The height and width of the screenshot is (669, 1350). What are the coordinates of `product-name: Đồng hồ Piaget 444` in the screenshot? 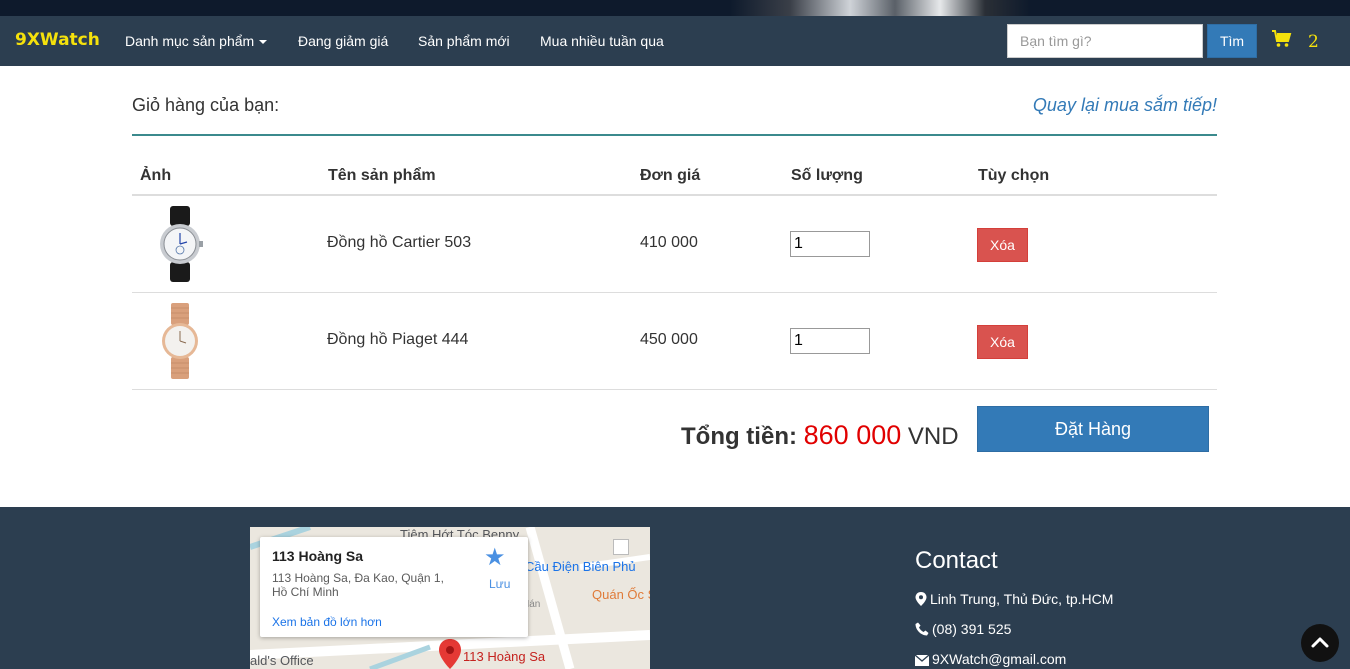 It's located at (397, 340).